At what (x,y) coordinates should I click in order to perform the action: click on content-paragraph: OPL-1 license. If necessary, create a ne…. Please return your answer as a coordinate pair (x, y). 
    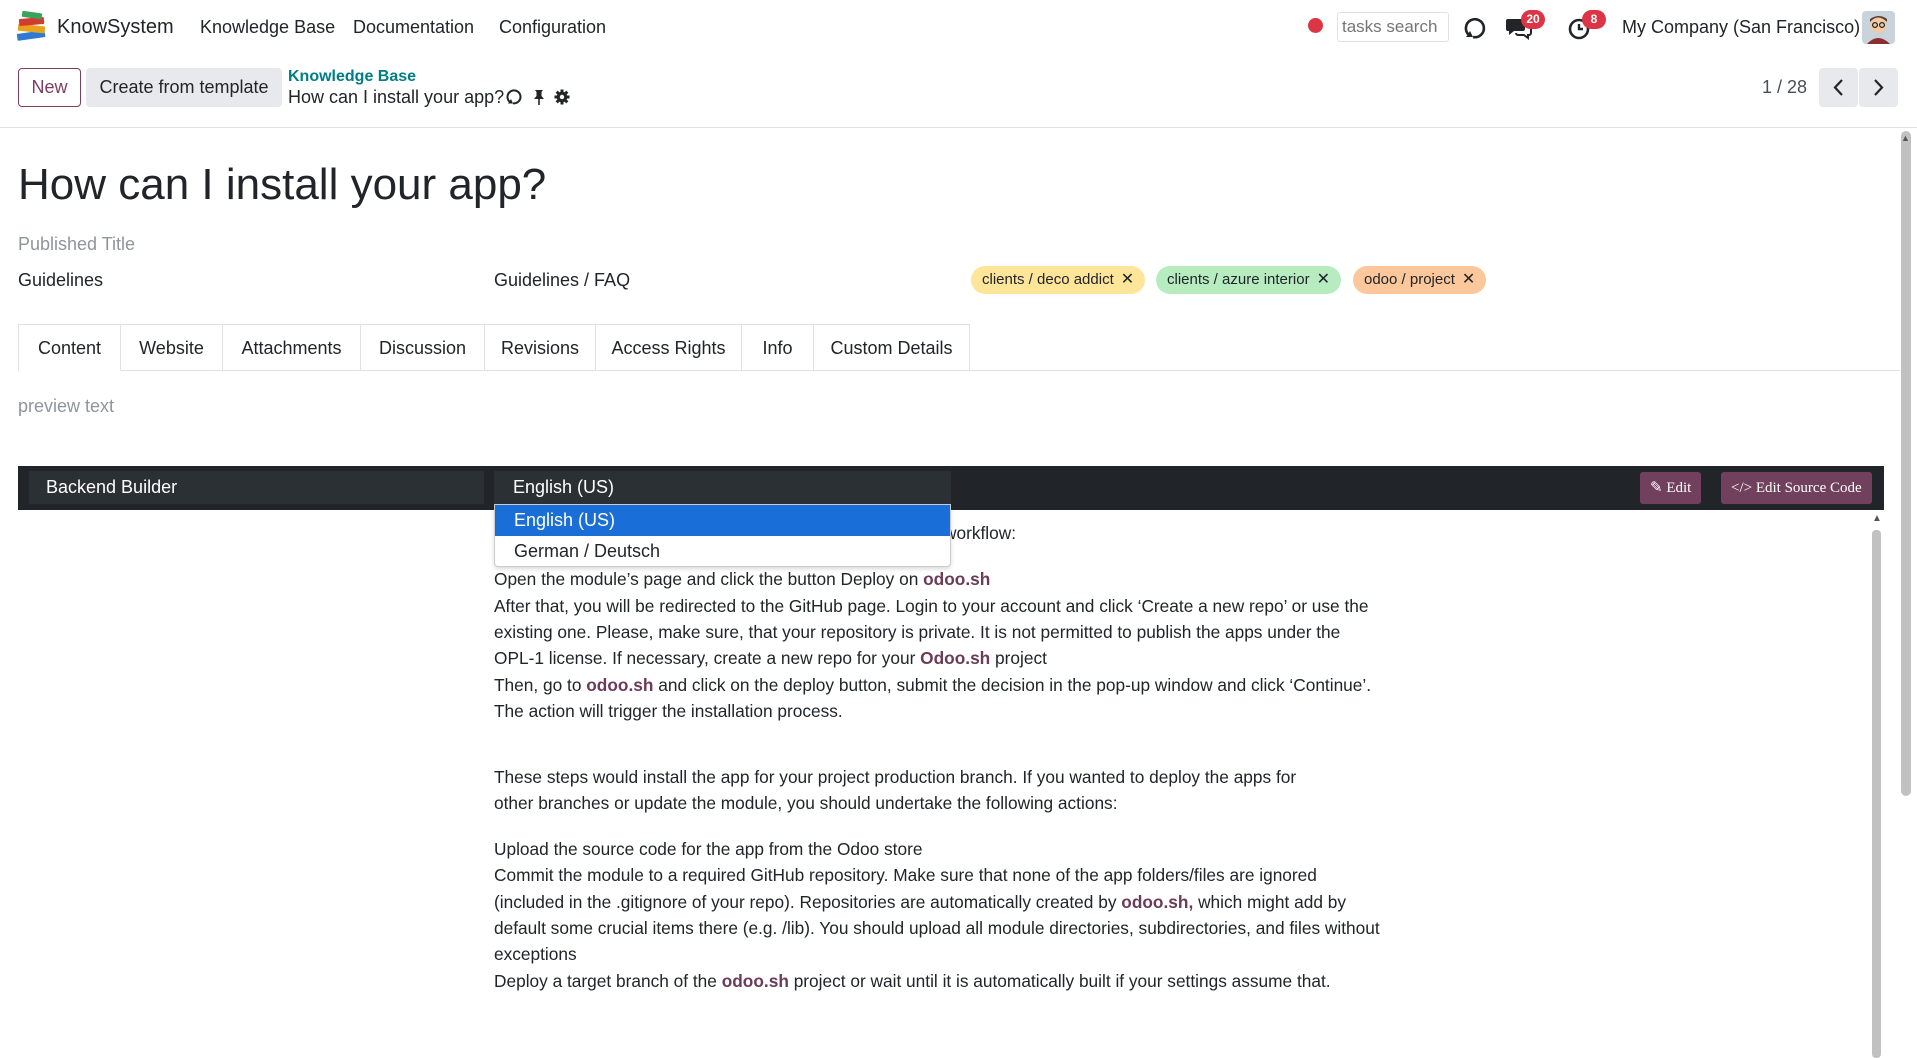
    Looking at the image, I should click on (944, 658).